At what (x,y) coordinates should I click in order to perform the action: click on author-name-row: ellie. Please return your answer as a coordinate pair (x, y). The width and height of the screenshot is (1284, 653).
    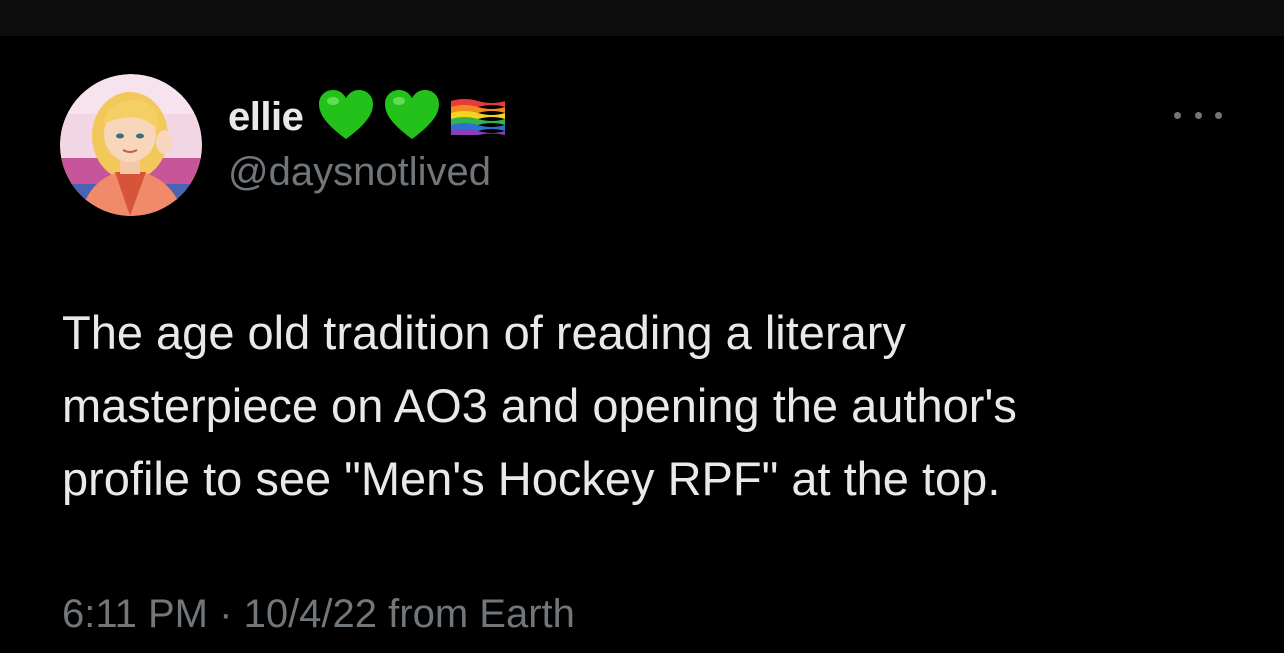
    Looking at the image, I should click on (367, 117).